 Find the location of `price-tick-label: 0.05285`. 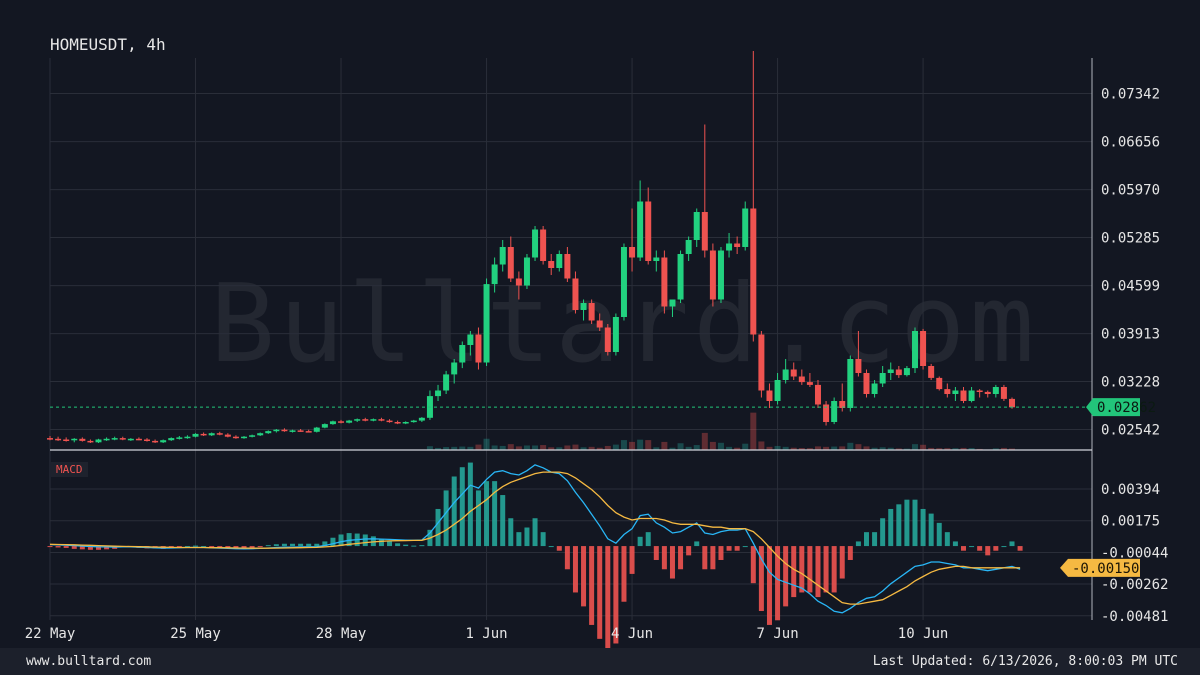

price-tick-label: 0.05285 is located at coordinates (1130, 239).